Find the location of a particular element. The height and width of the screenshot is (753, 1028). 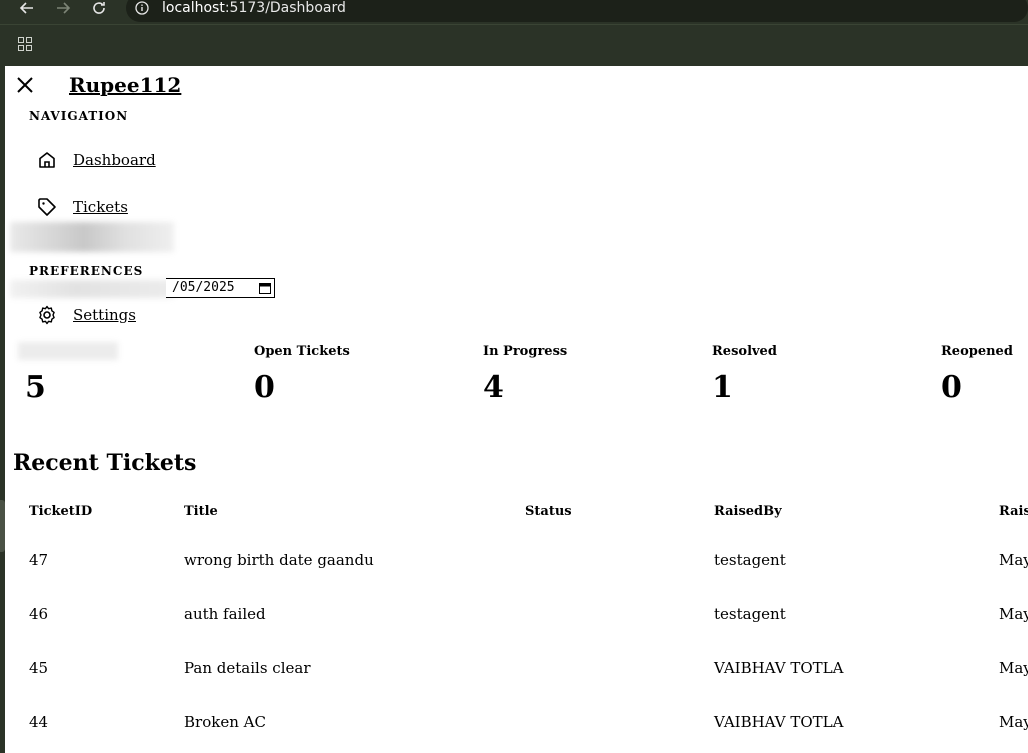

column-header-title: Title is located at coordinates (201, 512).